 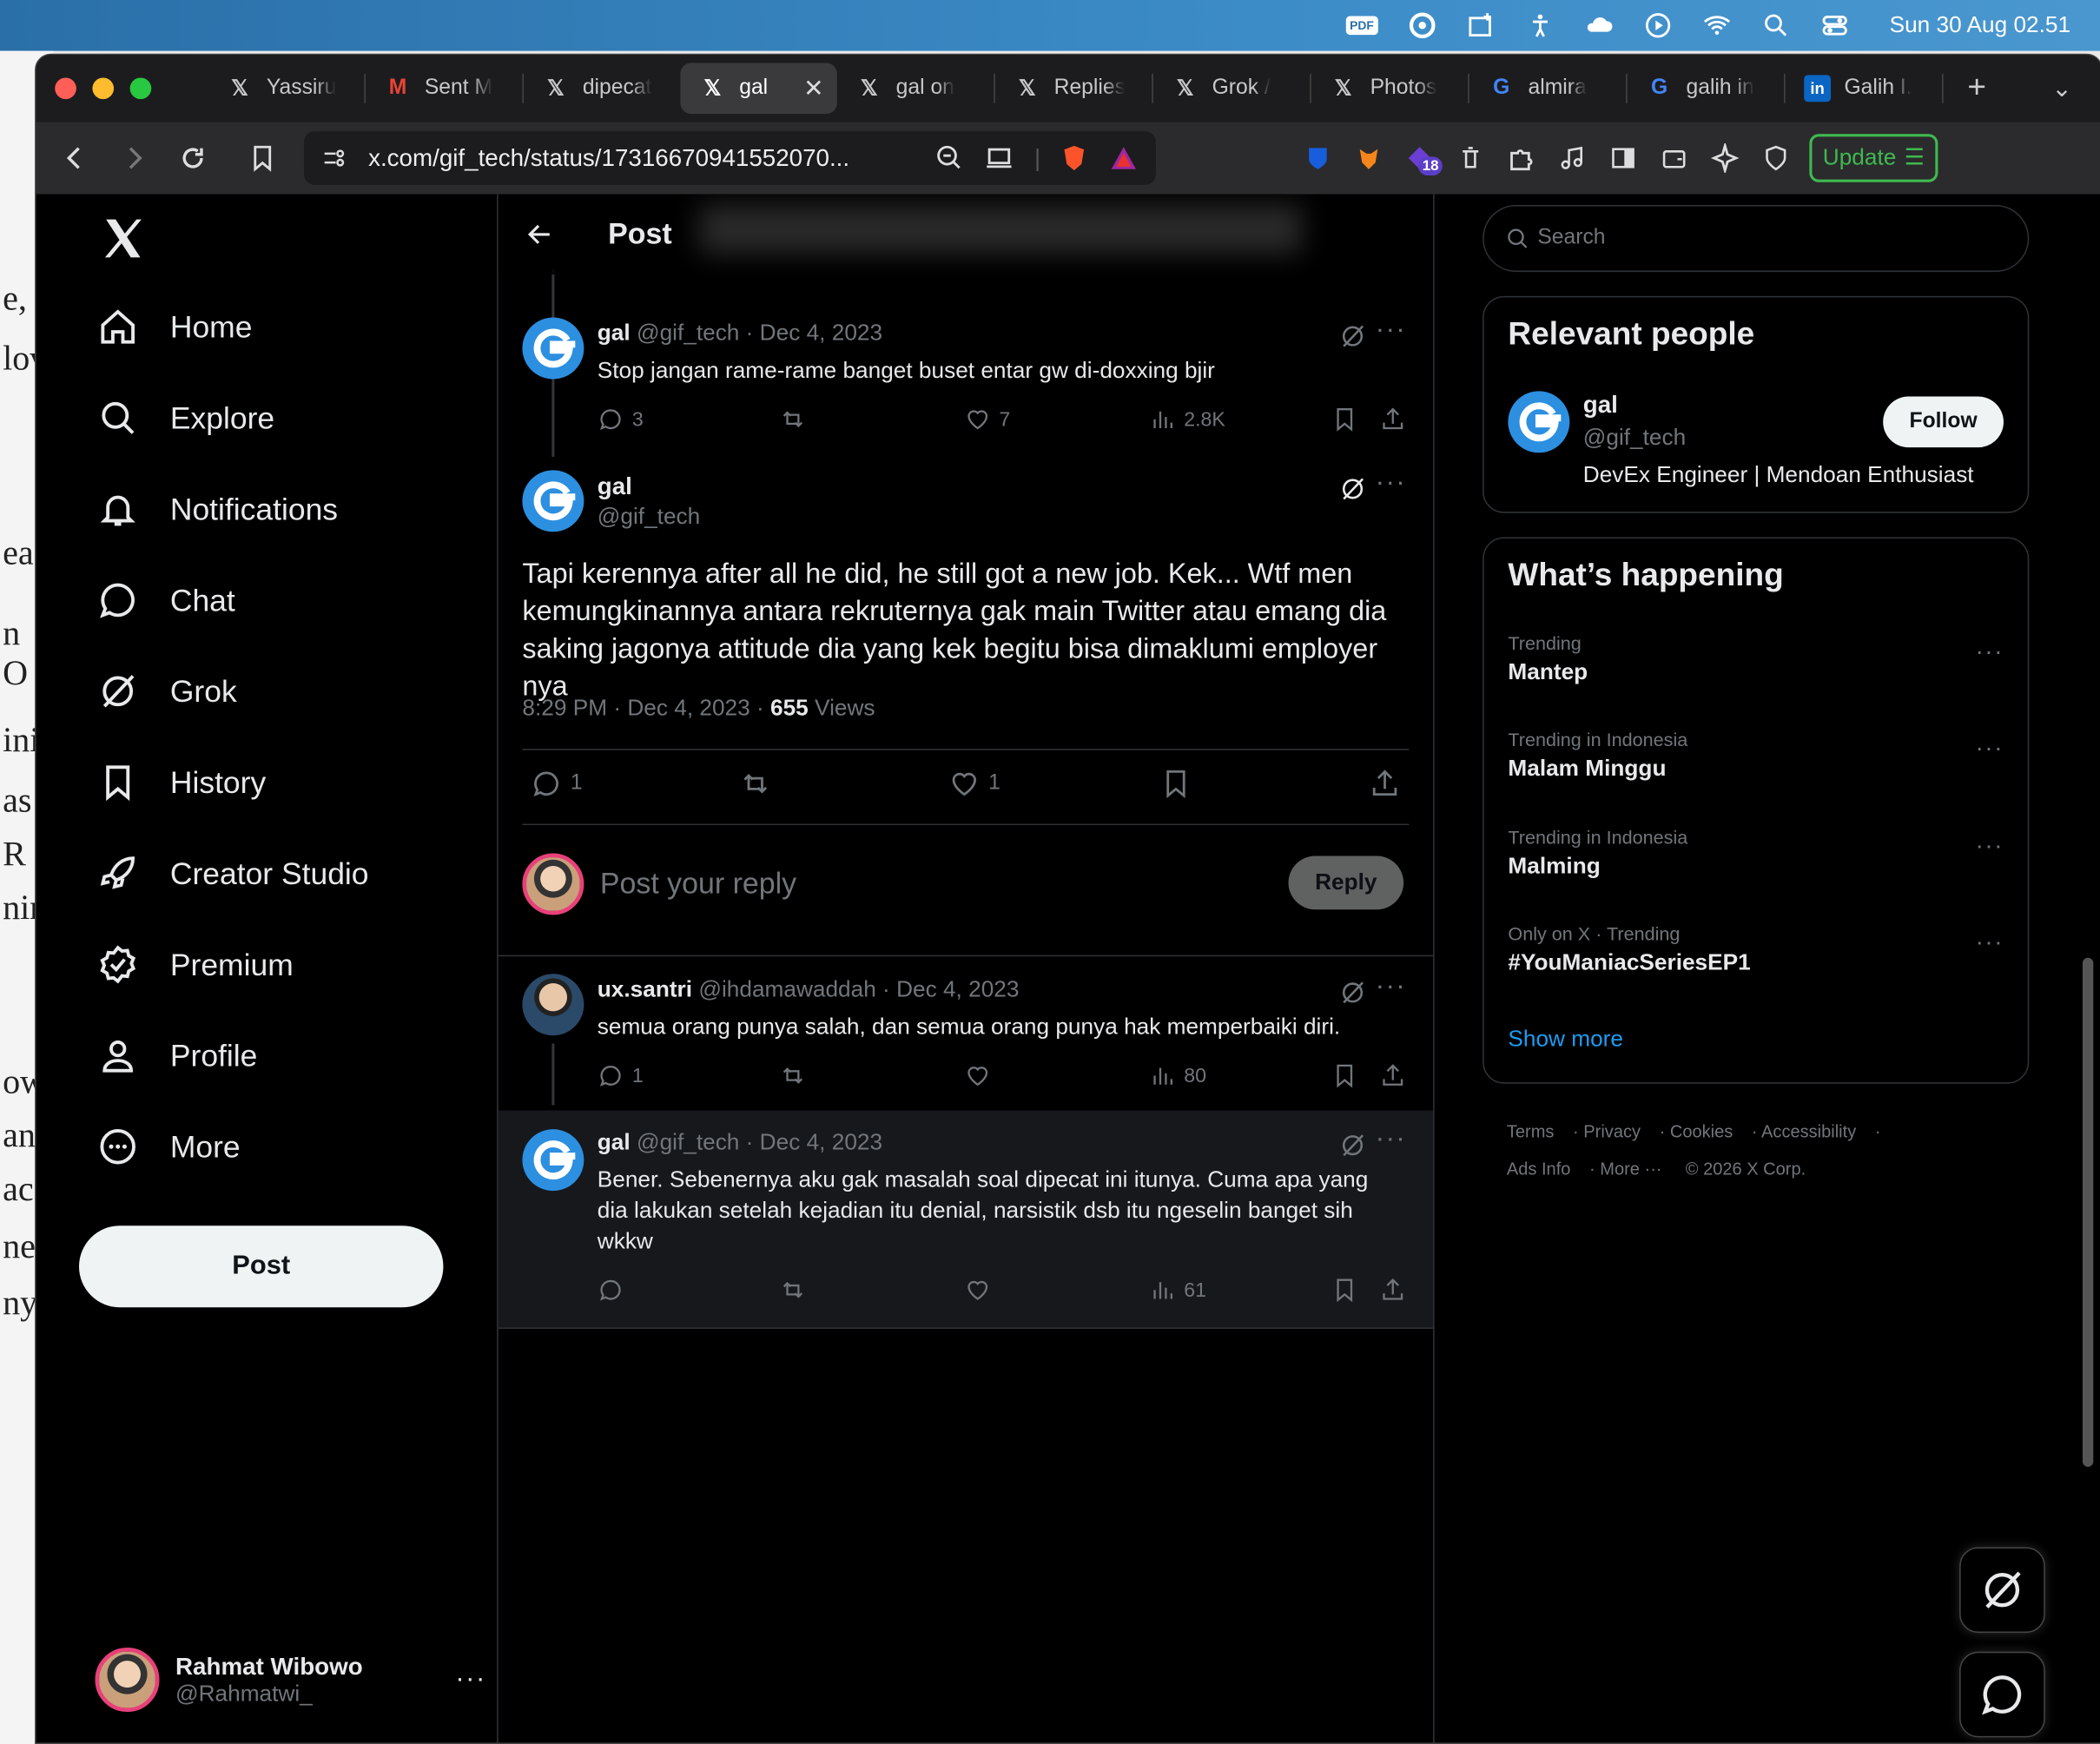 I want to click on wallet-icon, so click(x=1674, y=158).